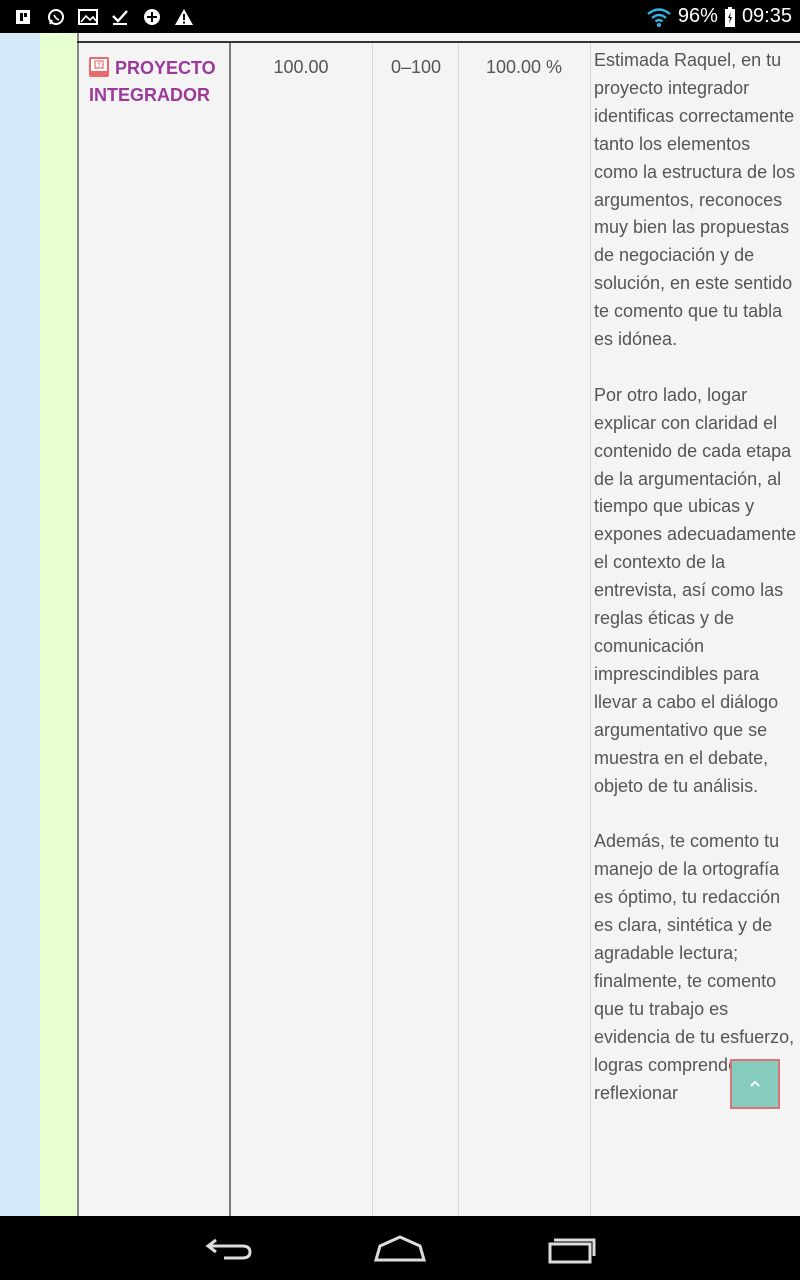 The width and height of the screenshot is (800, 1280). Describe the element at coordinates (570, 1248) in the screenshot. I see `recent-apps-button` at that location.